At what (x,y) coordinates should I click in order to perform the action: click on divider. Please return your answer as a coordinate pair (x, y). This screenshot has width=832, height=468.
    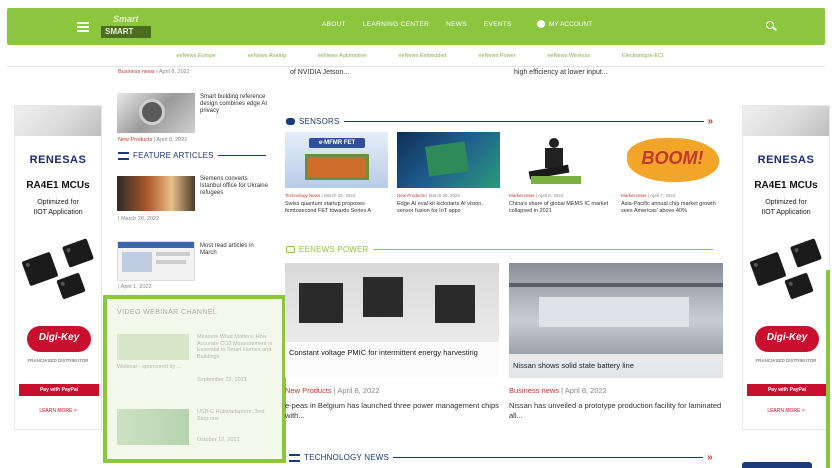
    Looking at the image, I should click on (416, 66).